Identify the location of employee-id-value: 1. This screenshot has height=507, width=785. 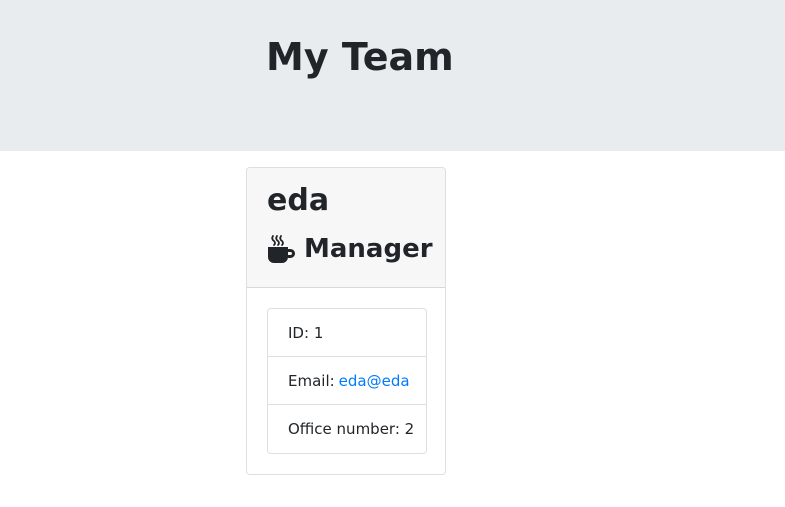
(318, 332).